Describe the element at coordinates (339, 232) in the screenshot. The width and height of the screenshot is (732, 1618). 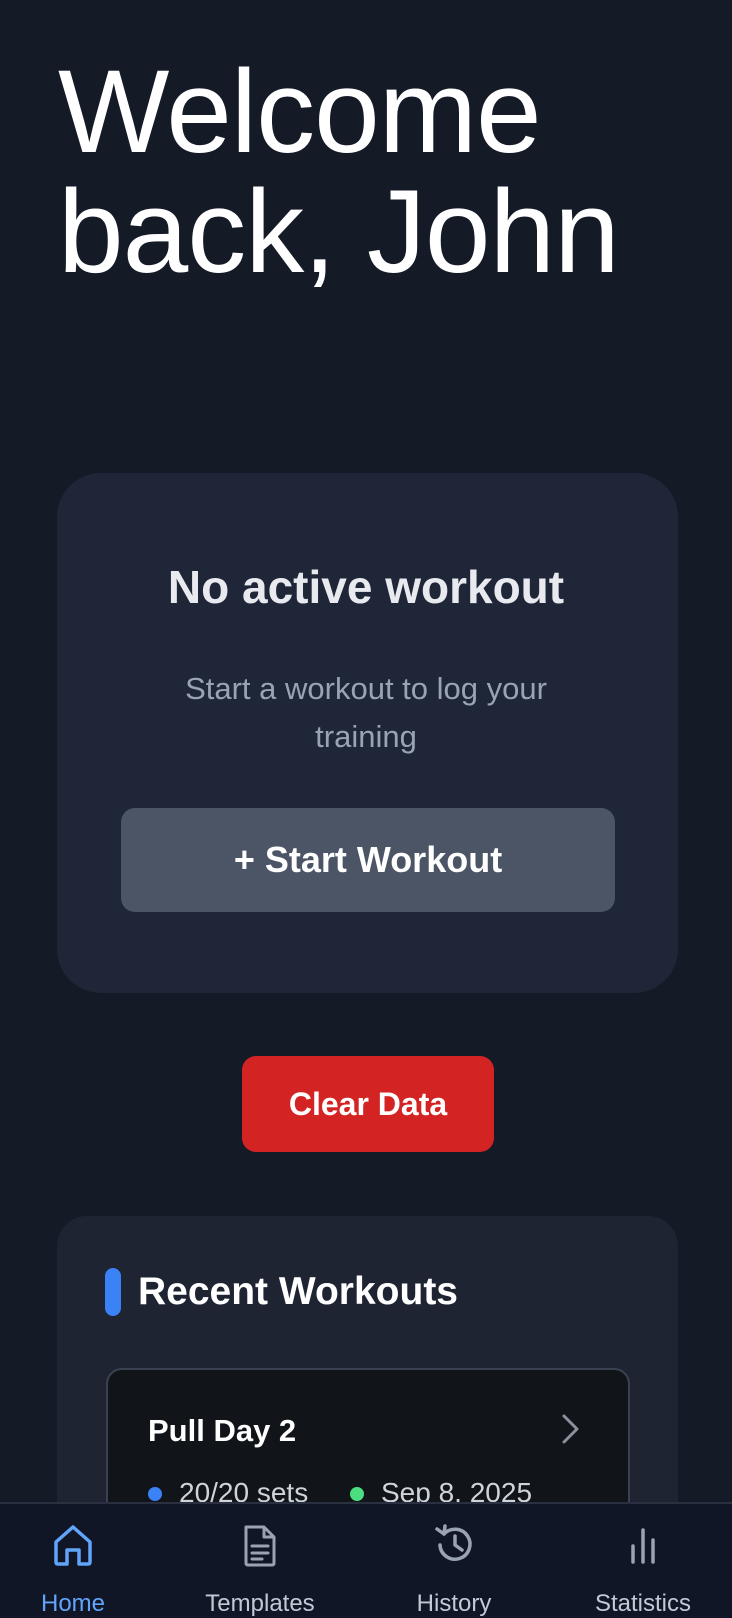
I see `welcome-line-2: back, John` at that location.